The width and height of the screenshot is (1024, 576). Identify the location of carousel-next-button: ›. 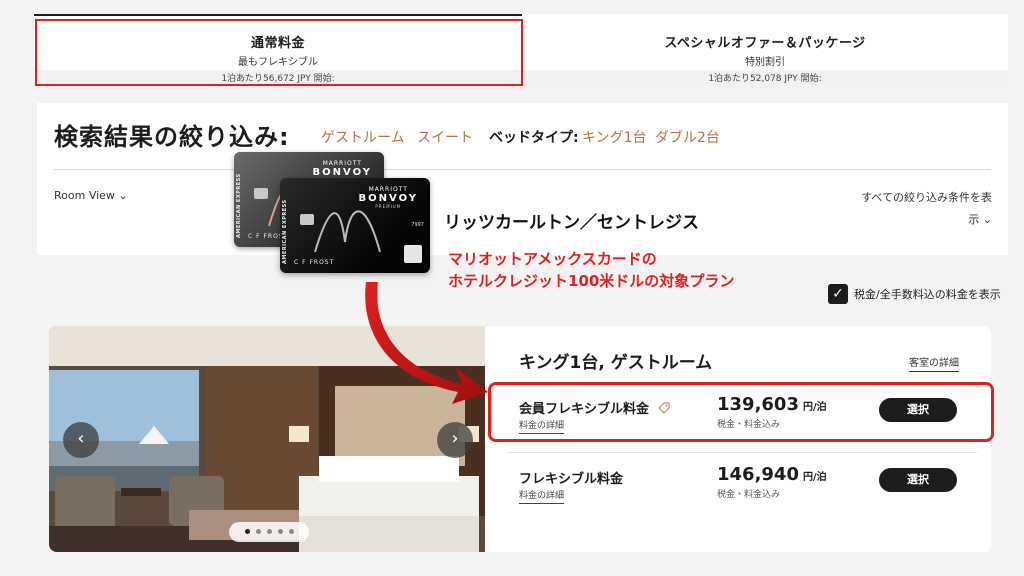
(455, 440).